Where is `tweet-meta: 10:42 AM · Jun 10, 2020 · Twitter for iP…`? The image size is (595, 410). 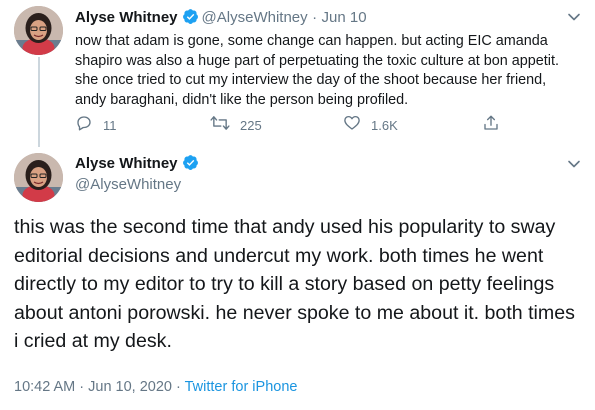
tweet-meta: 10:42 AM · Jun 10, 2020 · Twitter for iP… is located at coordinates (155, 387).